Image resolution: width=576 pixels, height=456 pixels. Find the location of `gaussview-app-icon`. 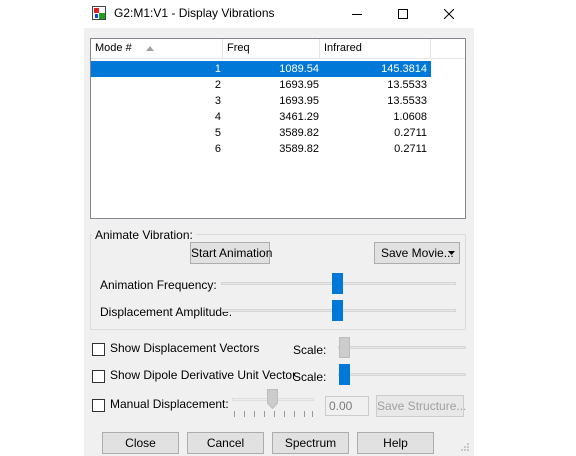

gaussview-app-icon is located at coordinates (99, 13).